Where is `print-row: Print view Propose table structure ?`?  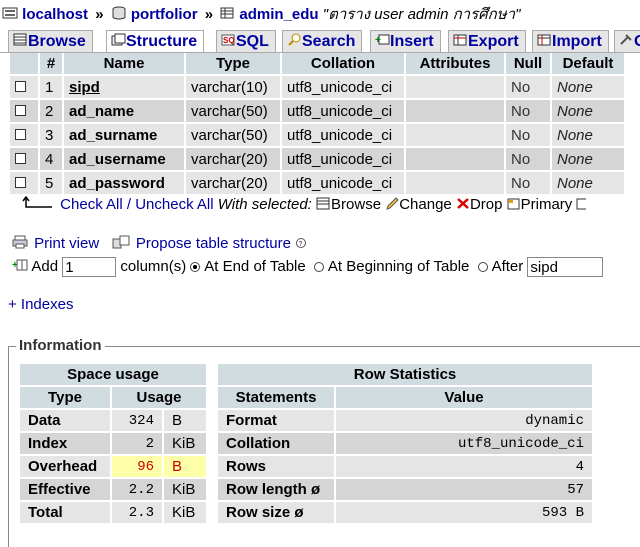 print-row: Print view Propose table structure ? is located at coordinates (159, 244).